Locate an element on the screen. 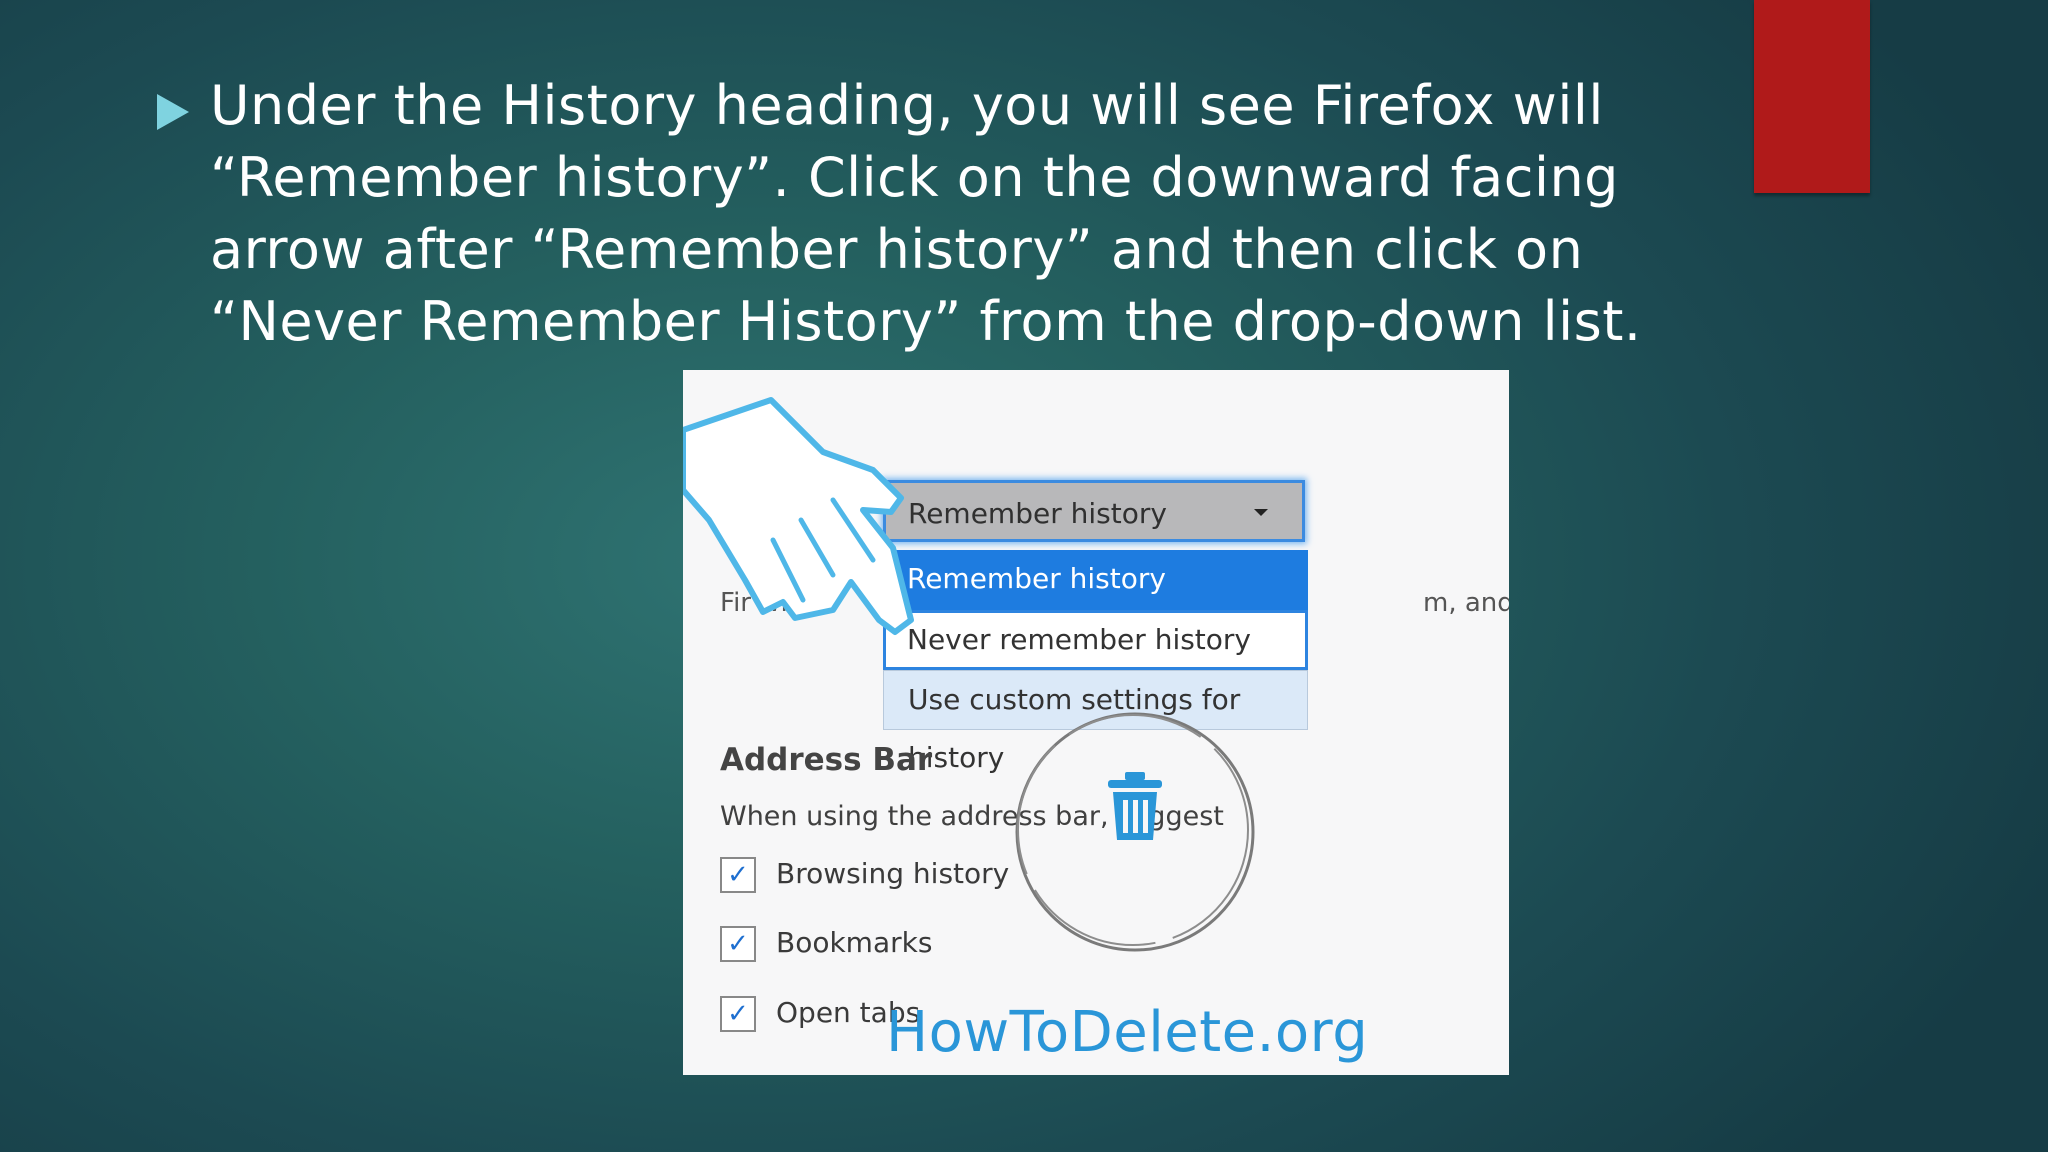 This screenshot has height=1152, width=2048. pointing-hand-icon is located at coordinates (798, 516).